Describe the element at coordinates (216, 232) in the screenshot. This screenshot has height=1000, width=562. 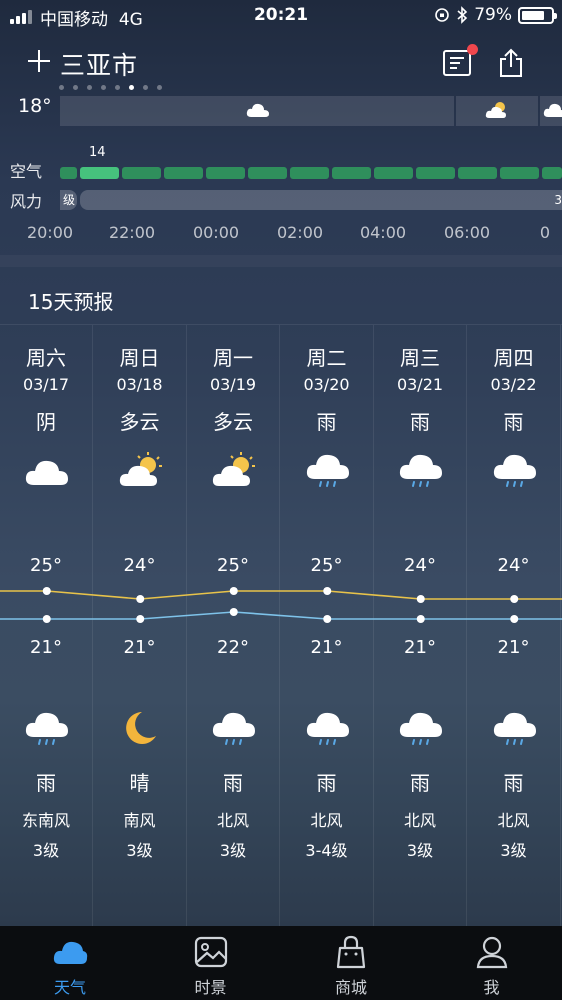
I see `hour-label: 00:00` at that location.